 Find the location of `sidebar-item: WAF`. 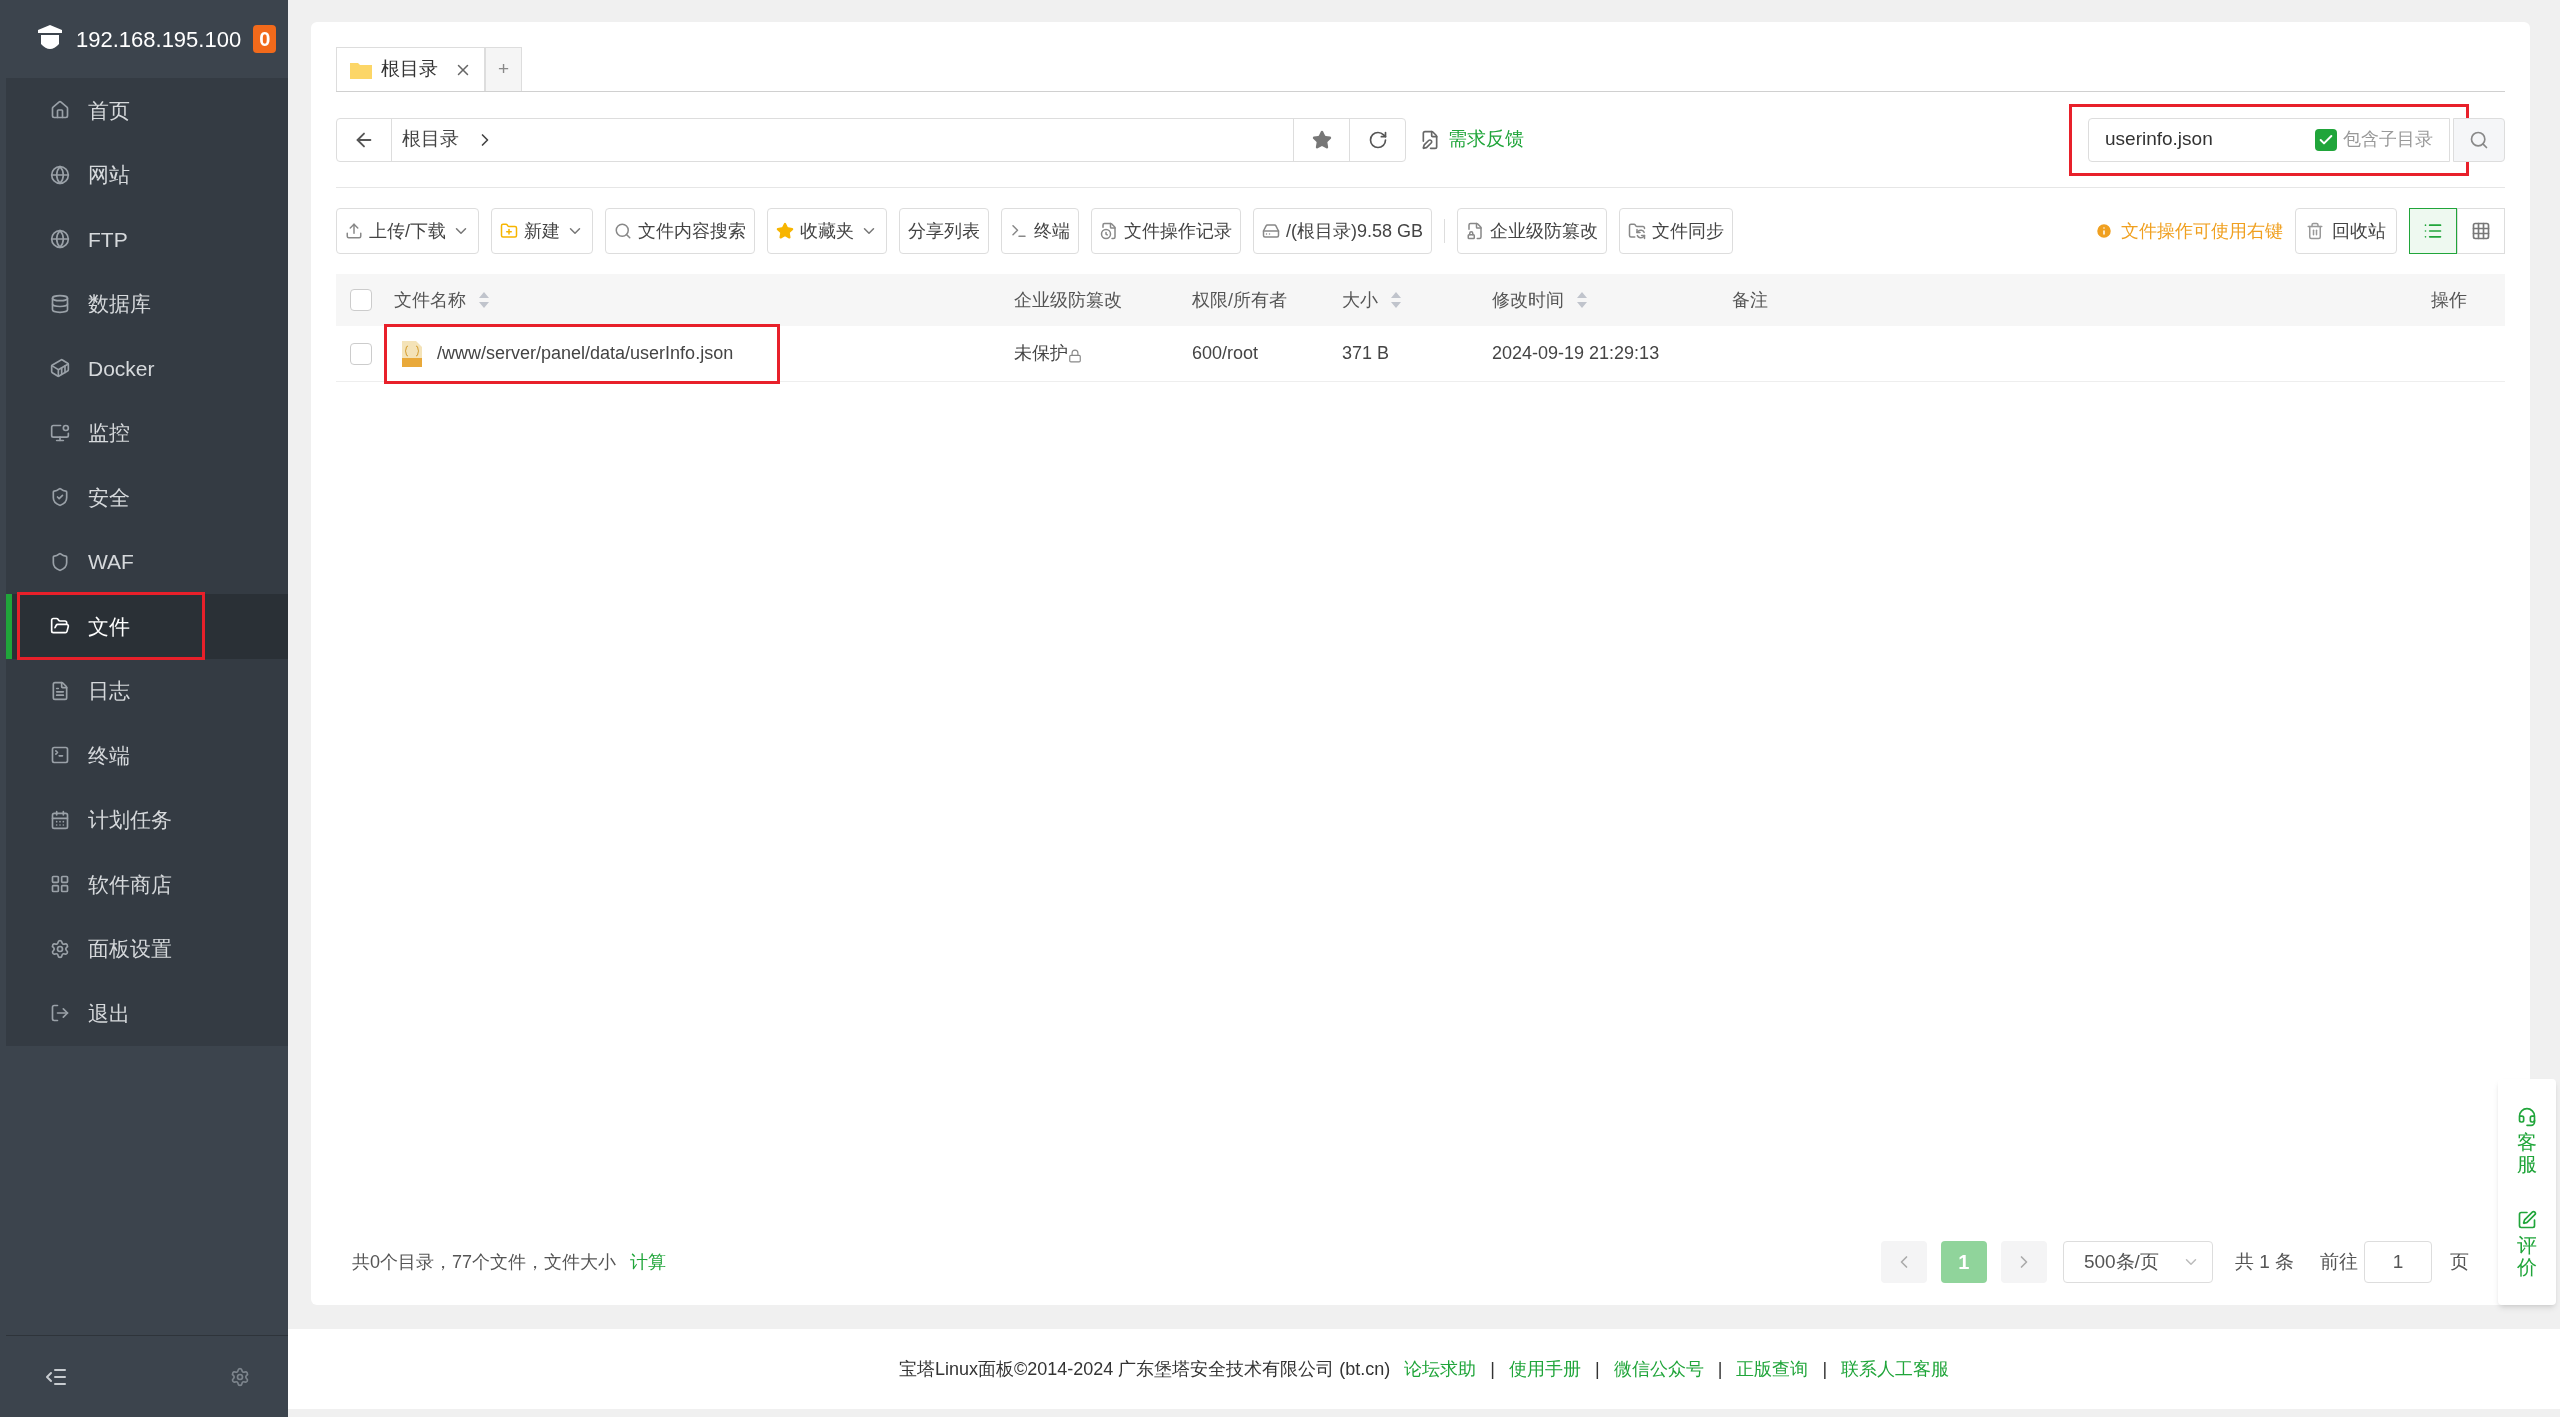

sidebar-item: WAF is located at coordinates (111, 561).